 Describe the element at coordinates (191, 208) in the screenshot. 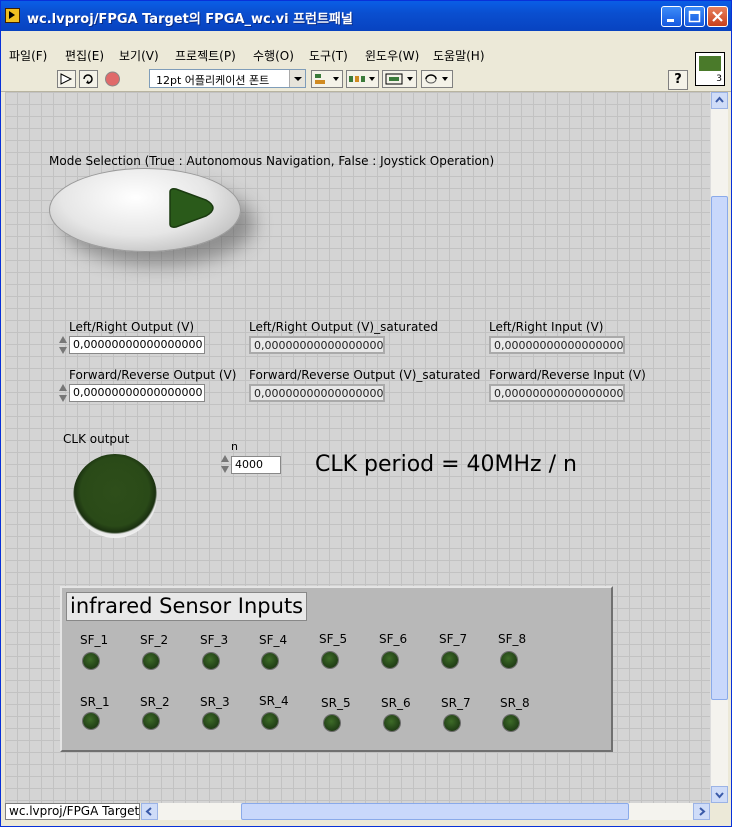

I see `toggle-knob-icon` at that location.